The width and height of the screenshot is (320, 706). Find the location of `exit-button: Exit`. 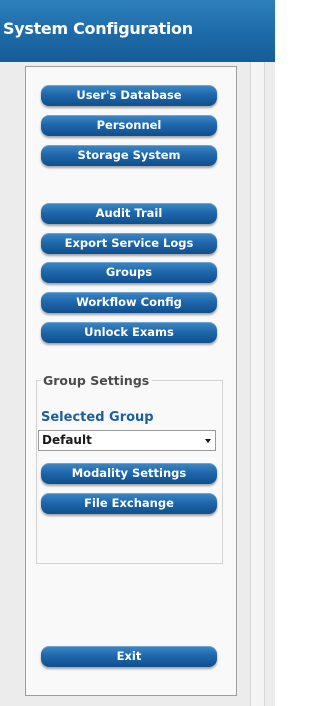

exit-button: Exit is located at coordinates (129, 656).